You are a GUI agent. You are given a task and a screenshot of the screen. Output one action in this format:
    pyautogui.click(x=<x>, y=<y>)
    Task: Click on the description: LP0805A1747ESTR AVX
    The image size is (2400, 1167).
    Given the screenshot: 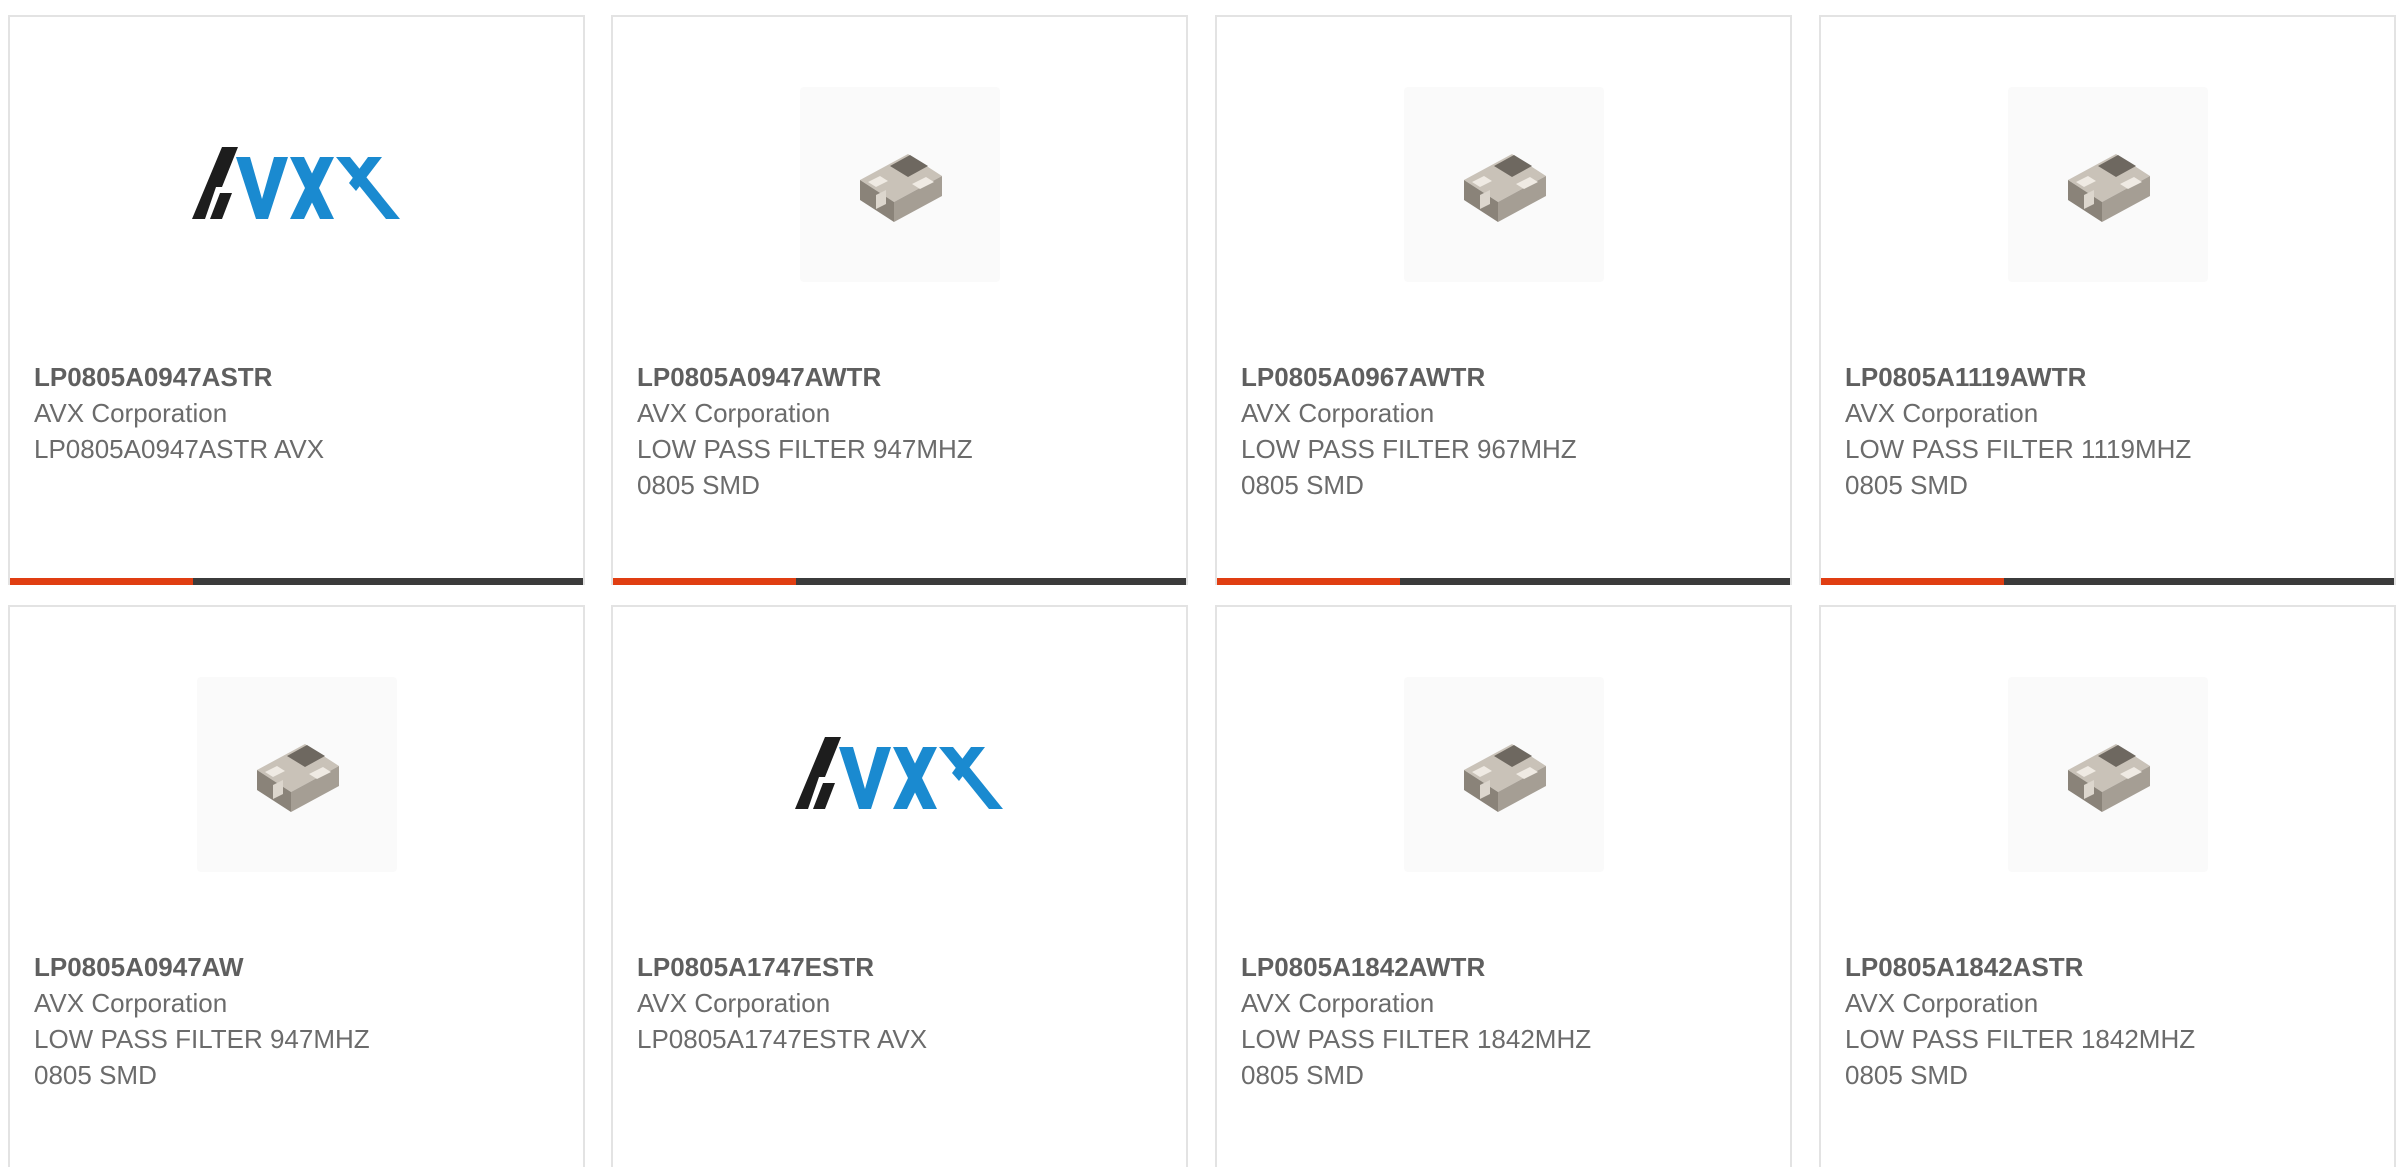 What is the action you would take?
    pyautogui.click(x=782, y=1039)
    